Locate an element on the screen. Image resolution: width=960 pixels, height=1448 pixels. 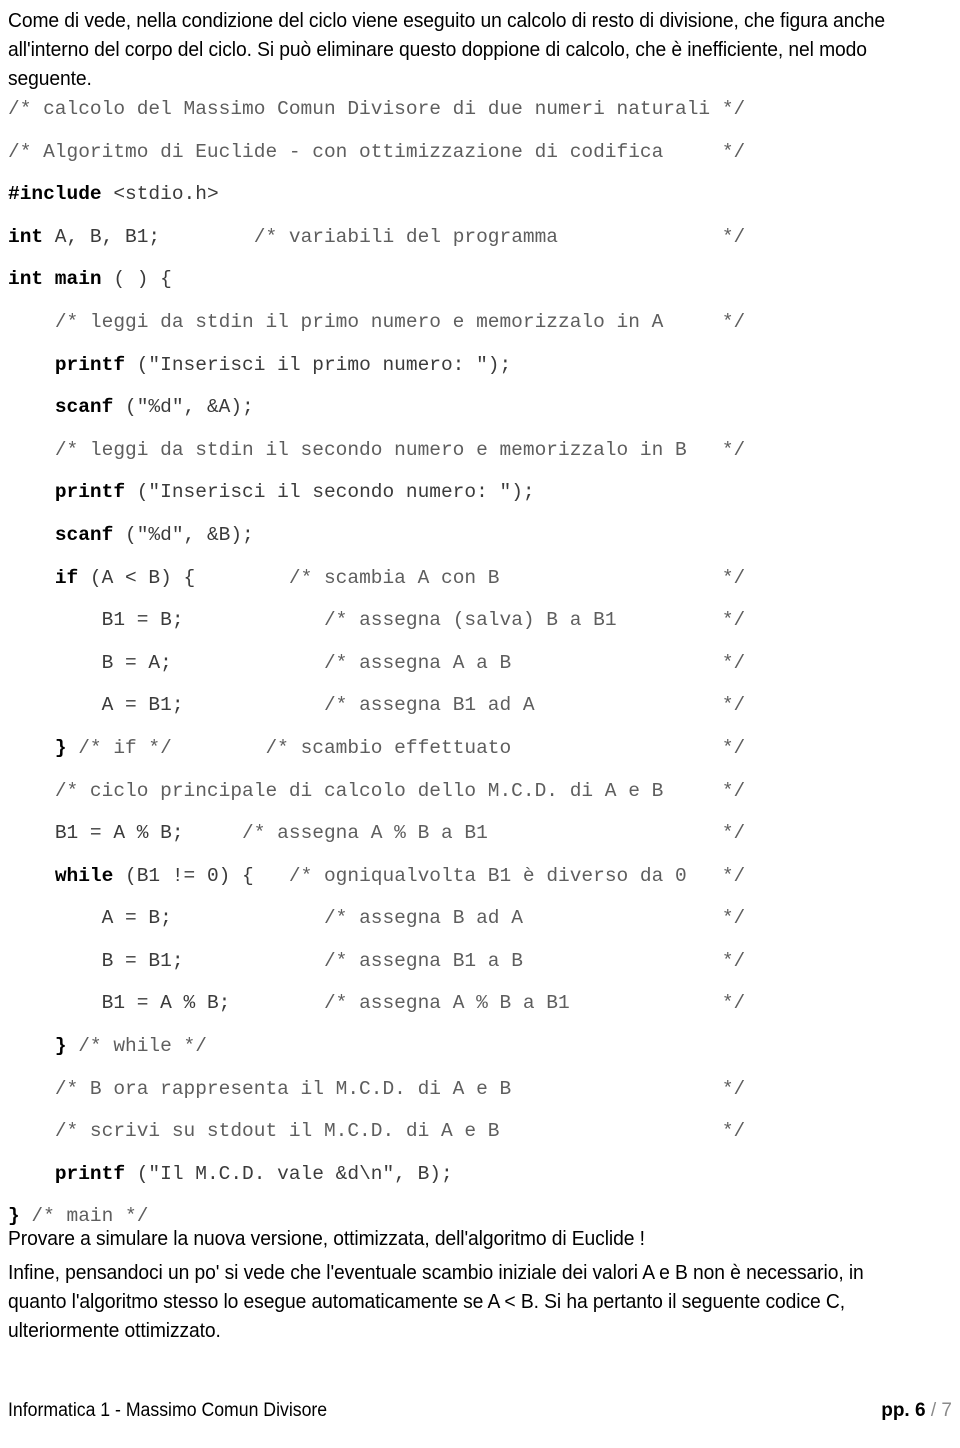
code-text: (B1 != 0) { is located at coordinates (183, 875).